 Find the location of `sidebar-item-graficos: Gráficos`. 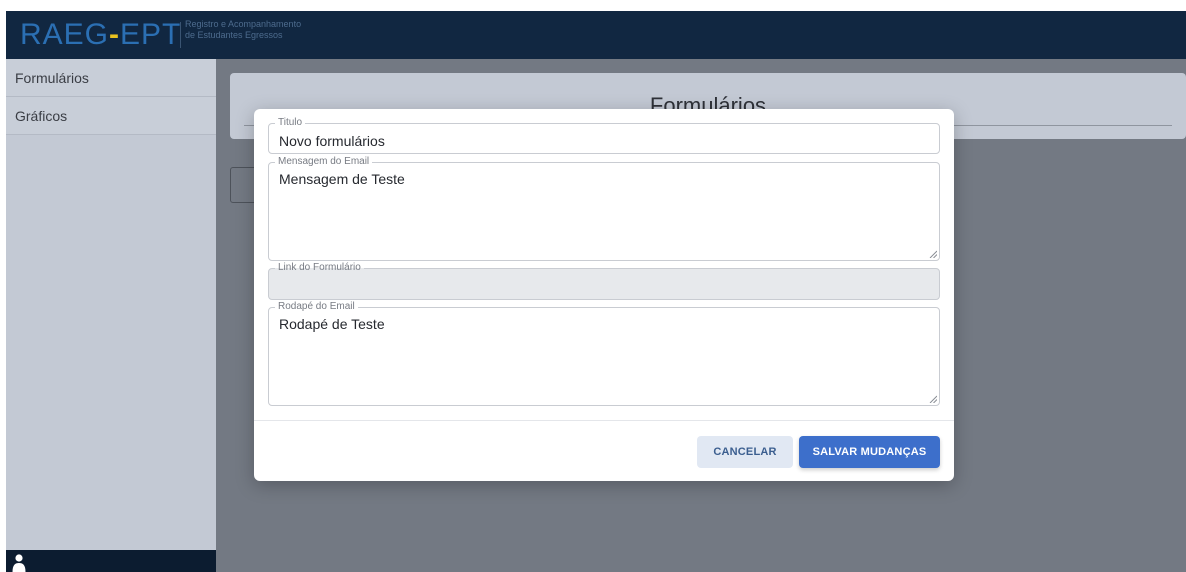

sidebar-item-graficos: Gráficos is located at coordinates (111, 116).